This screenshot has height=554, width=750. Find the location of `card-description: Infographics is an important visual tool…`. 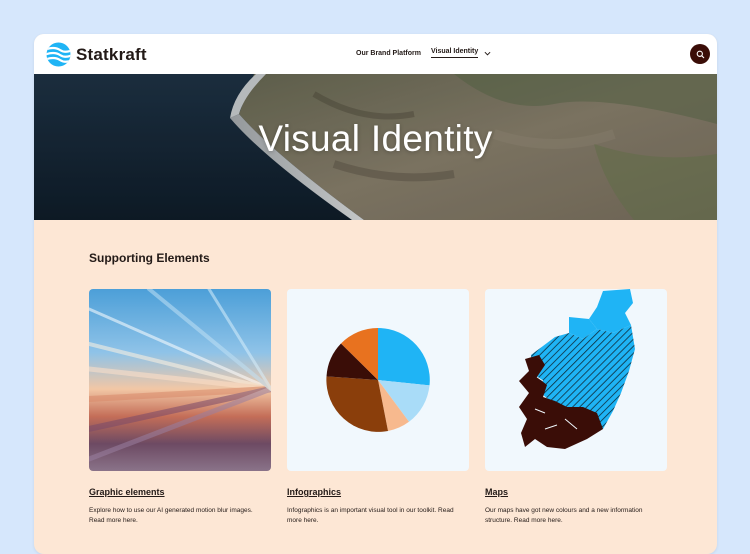

card-description: Infographics is an important visual tool… is located at coordinates (370, 515).